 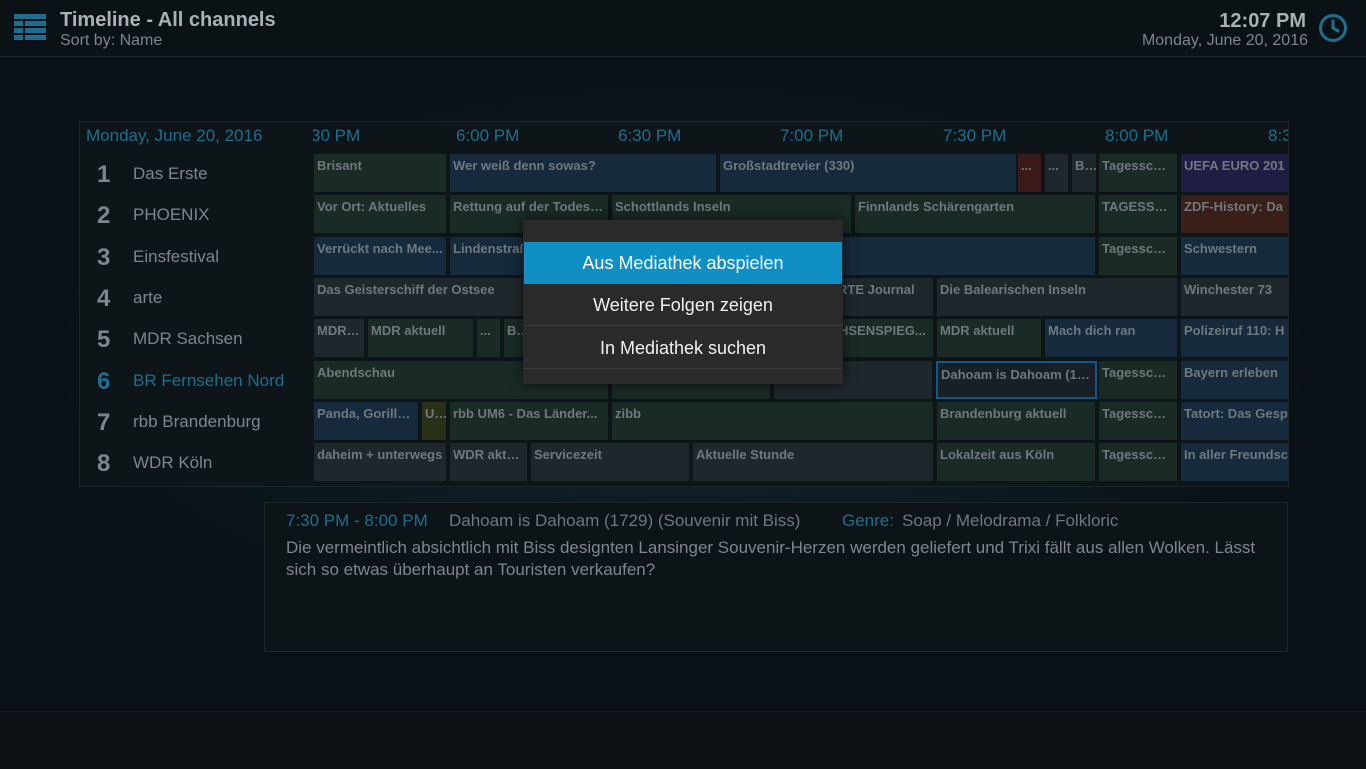 What do you see at coordinates (104, 257) in the screenshot?
I see `channel-number: 3` at bounding box center [104, 257].